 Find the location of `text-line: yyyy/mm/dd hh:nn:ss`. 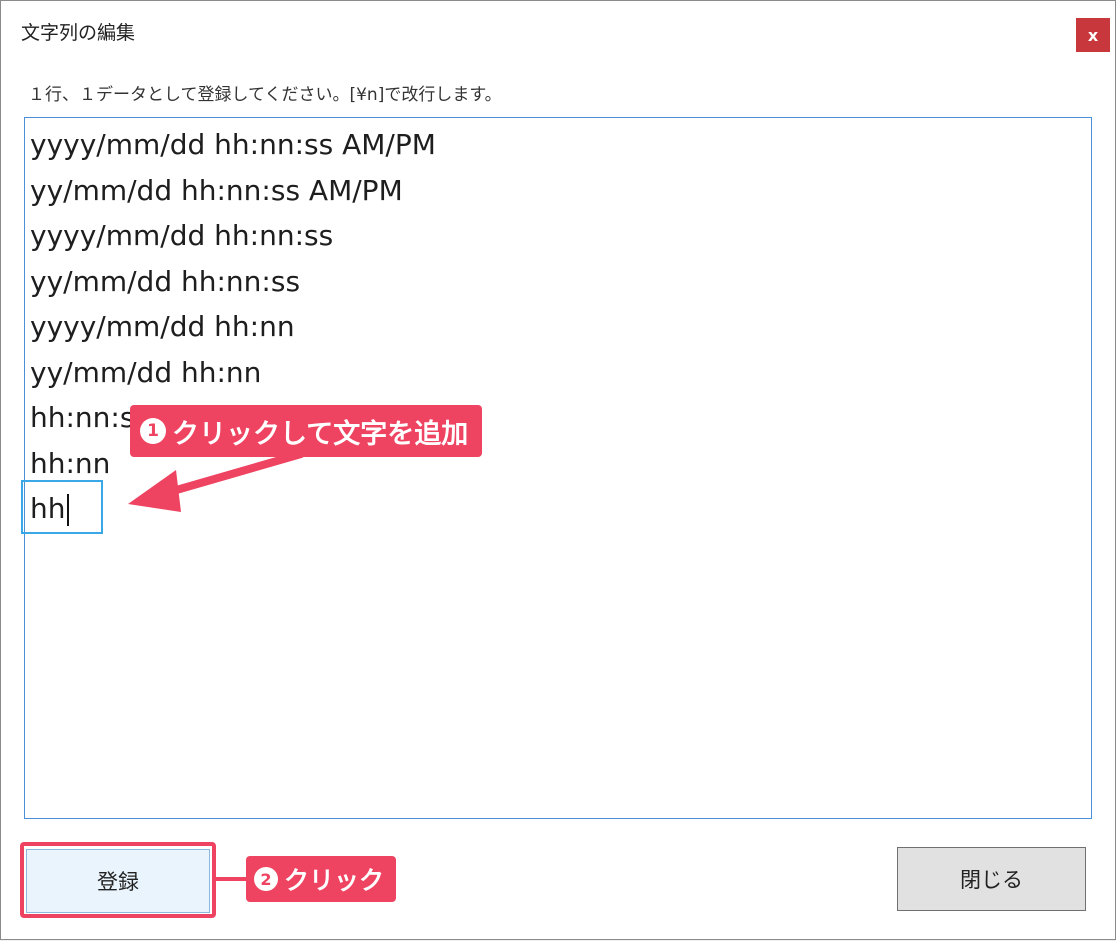

text-line: yyyy/mm/dd hh:nn:ss is located at coordinates (182, 235).